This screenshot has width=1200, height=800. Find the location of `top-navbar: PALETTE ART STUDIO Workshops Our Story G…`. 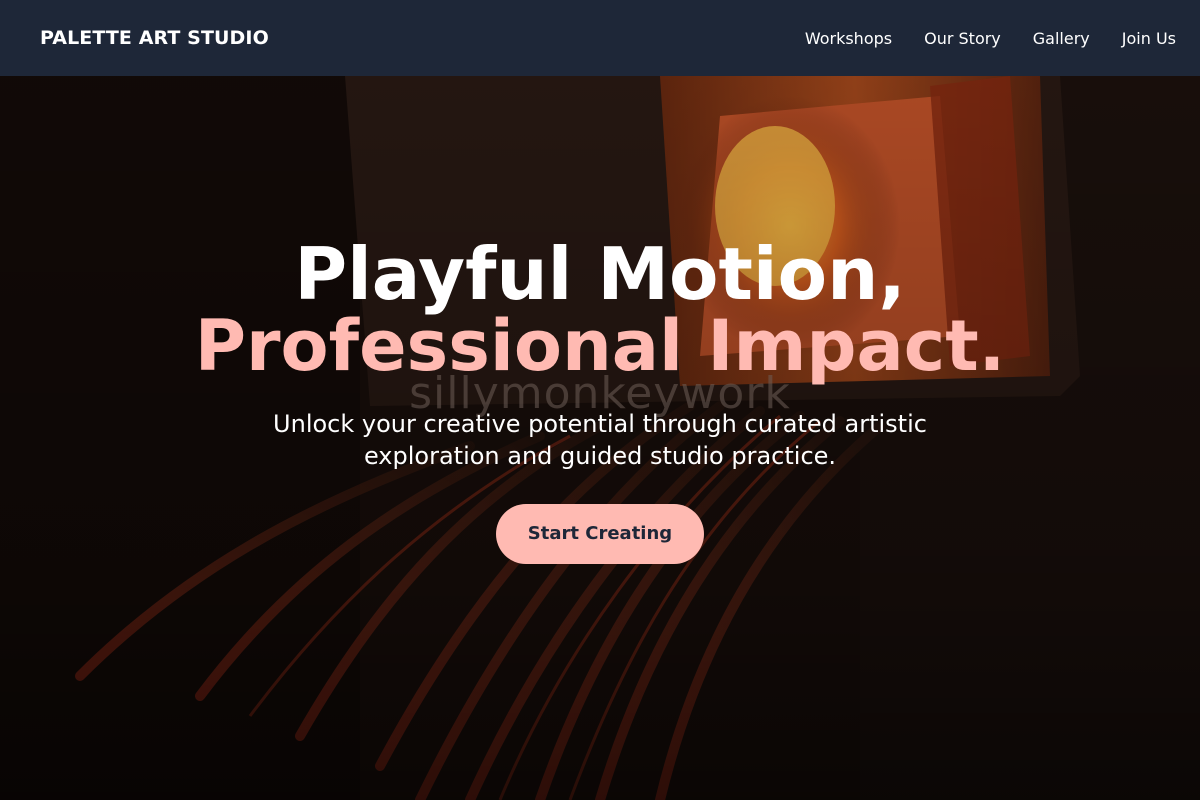

top-navbar: PALETTE ART STUDIO Workshops Our Story G… is located at coordinates (600, 38).